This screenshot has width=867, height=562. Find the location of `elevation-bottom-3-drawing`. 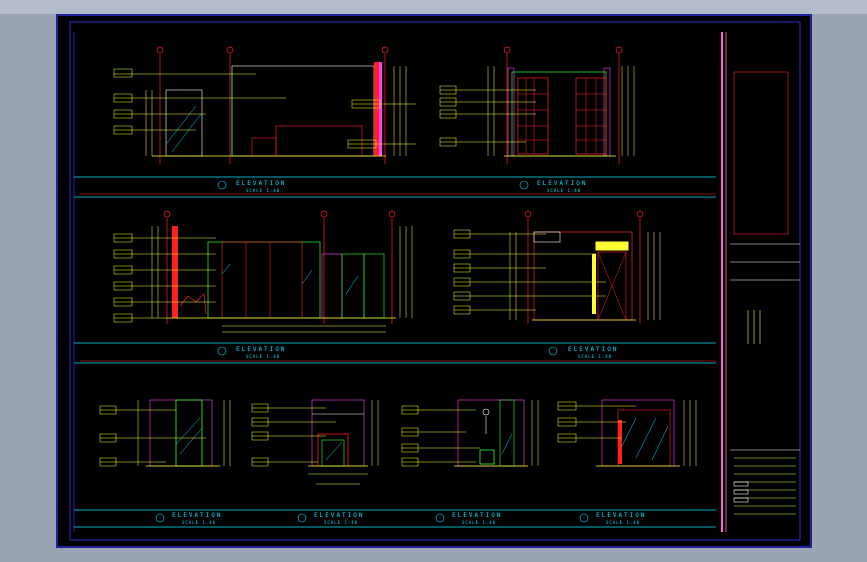

elevation-bottom-3-drawing is located at coordinates (470, 433).